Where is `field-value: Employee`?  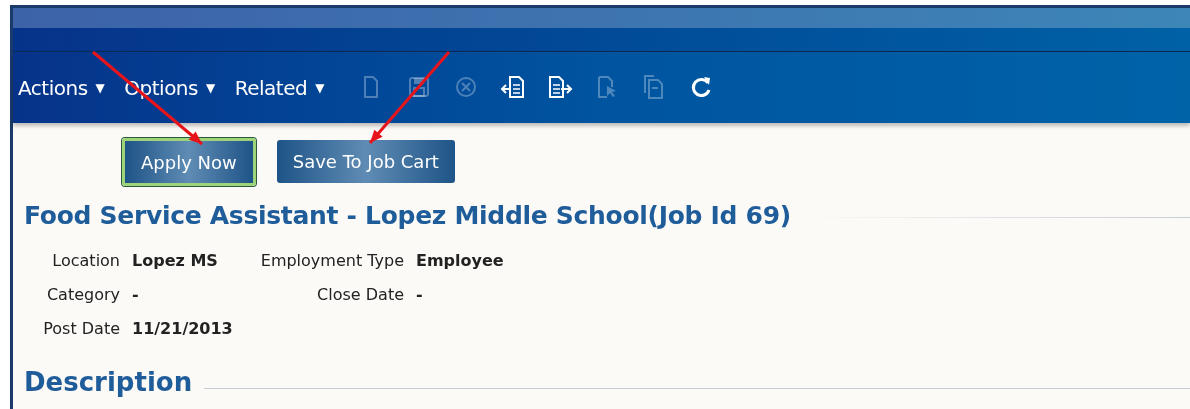
field-value: Employee is located at coordinates (460, 260).